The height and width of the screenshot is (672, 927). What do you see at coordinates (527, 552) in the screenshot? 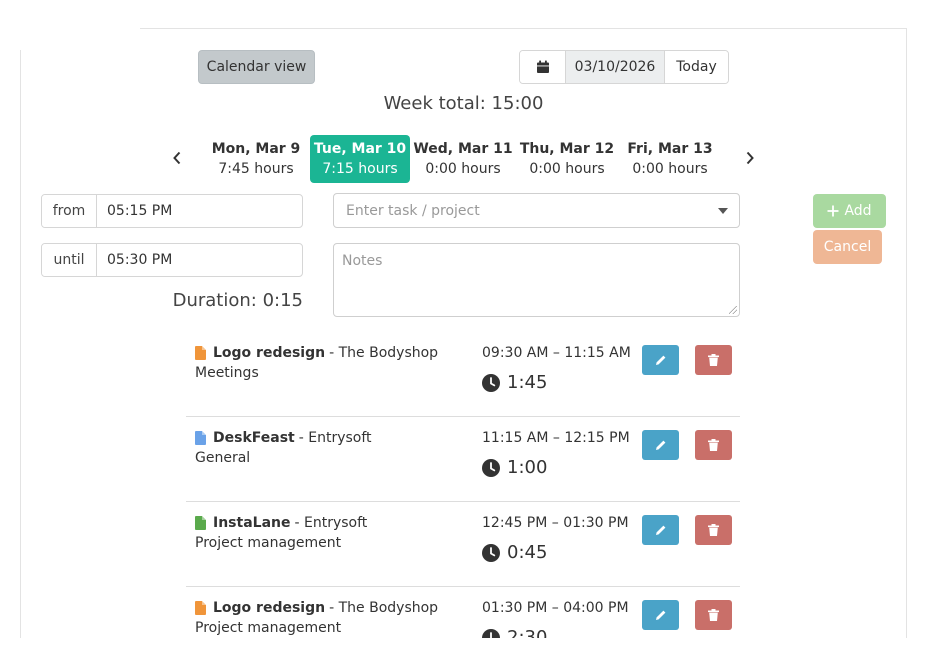
I see `entry-duration: 0:45` at bounding box center [527, 552].